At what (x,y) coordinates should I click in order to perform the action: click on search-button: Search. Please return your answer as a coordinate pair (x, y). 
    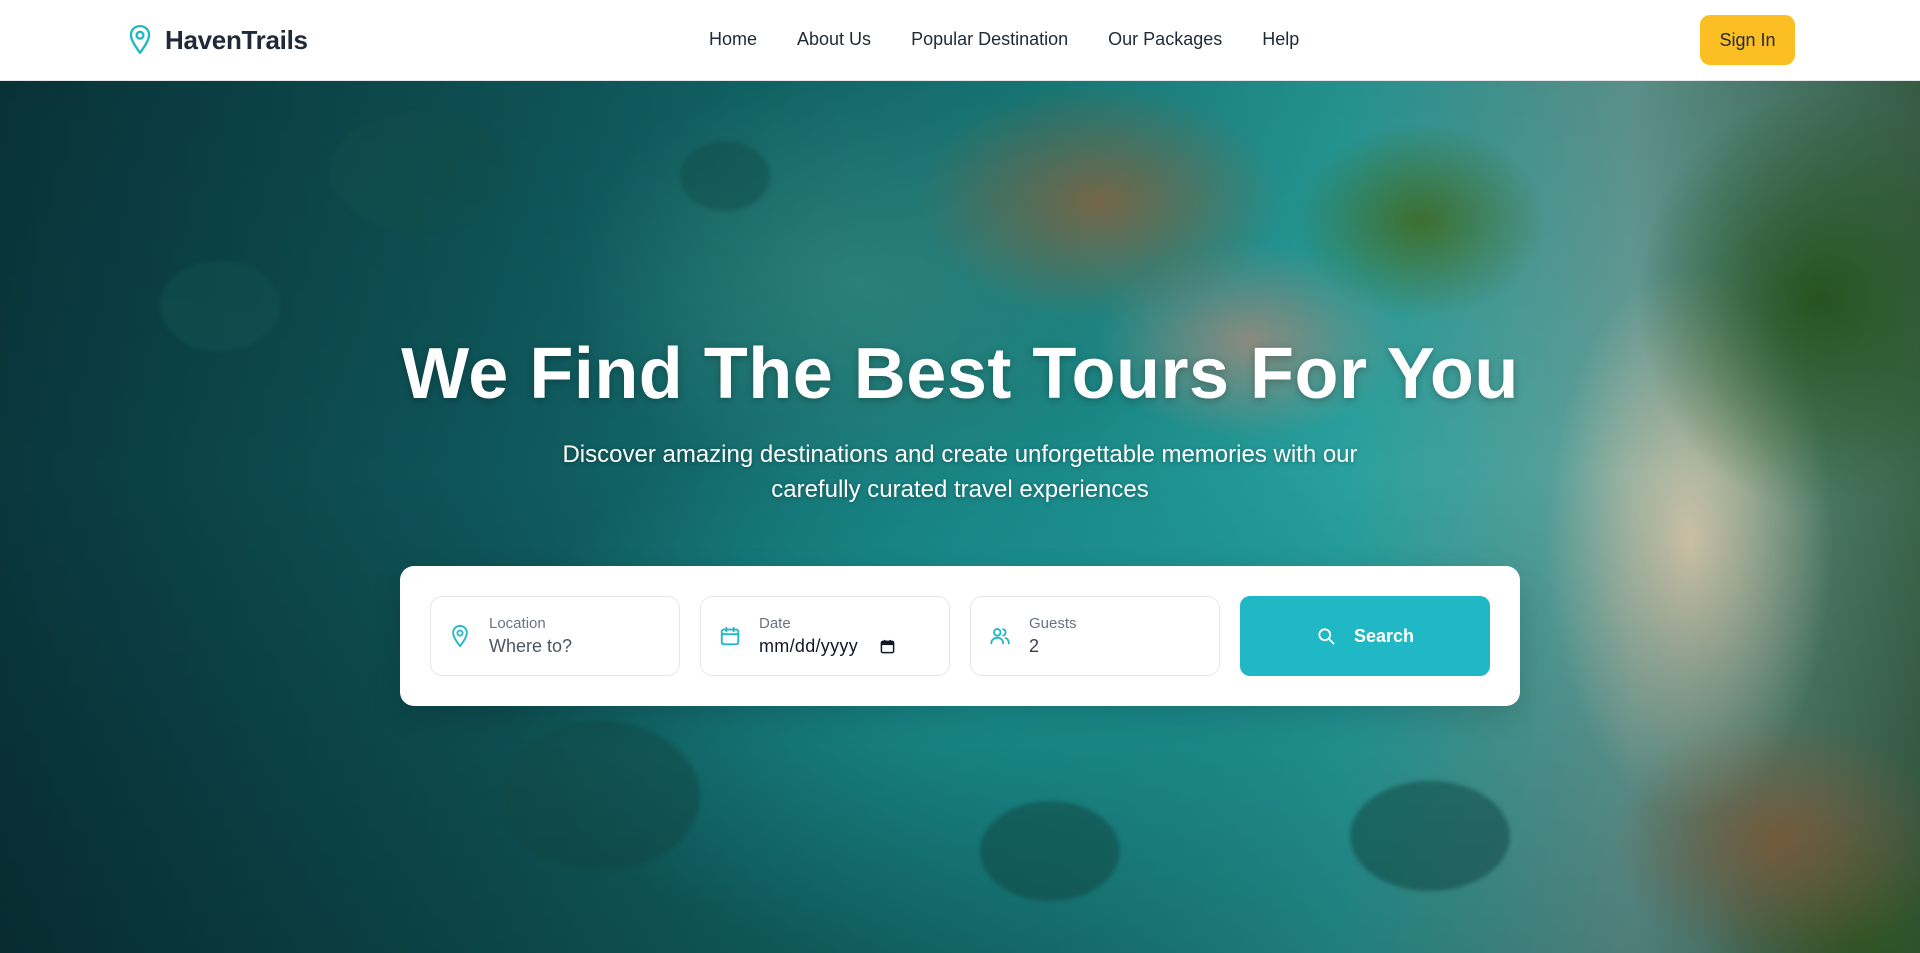
    Looking at the image, I should click on (1365, 636).